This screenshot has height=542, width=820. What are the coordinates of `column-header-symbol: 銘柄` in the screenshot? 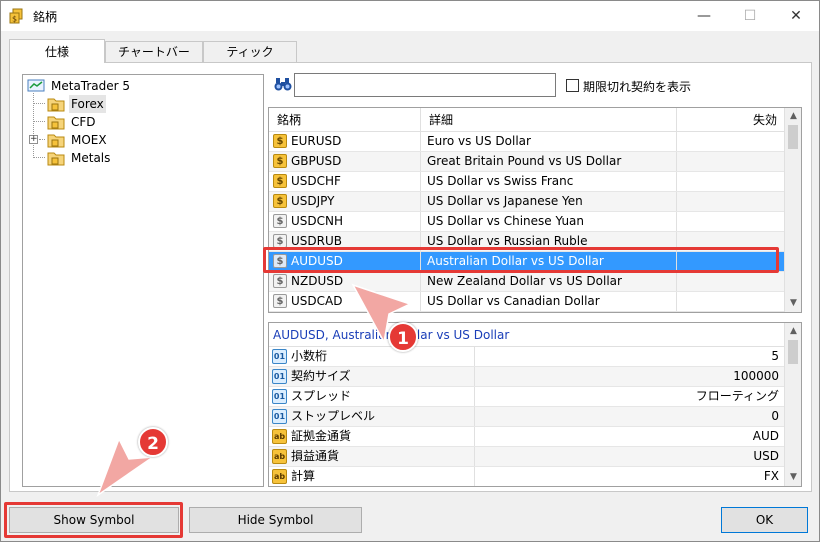 It's located at (345, 120).